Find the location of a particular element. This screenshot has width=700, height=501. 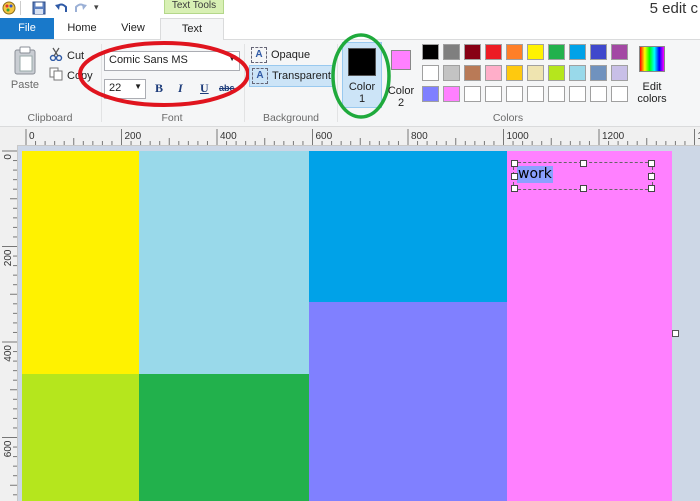

ruler-label: 1000 is located at coordinates (518, 136).